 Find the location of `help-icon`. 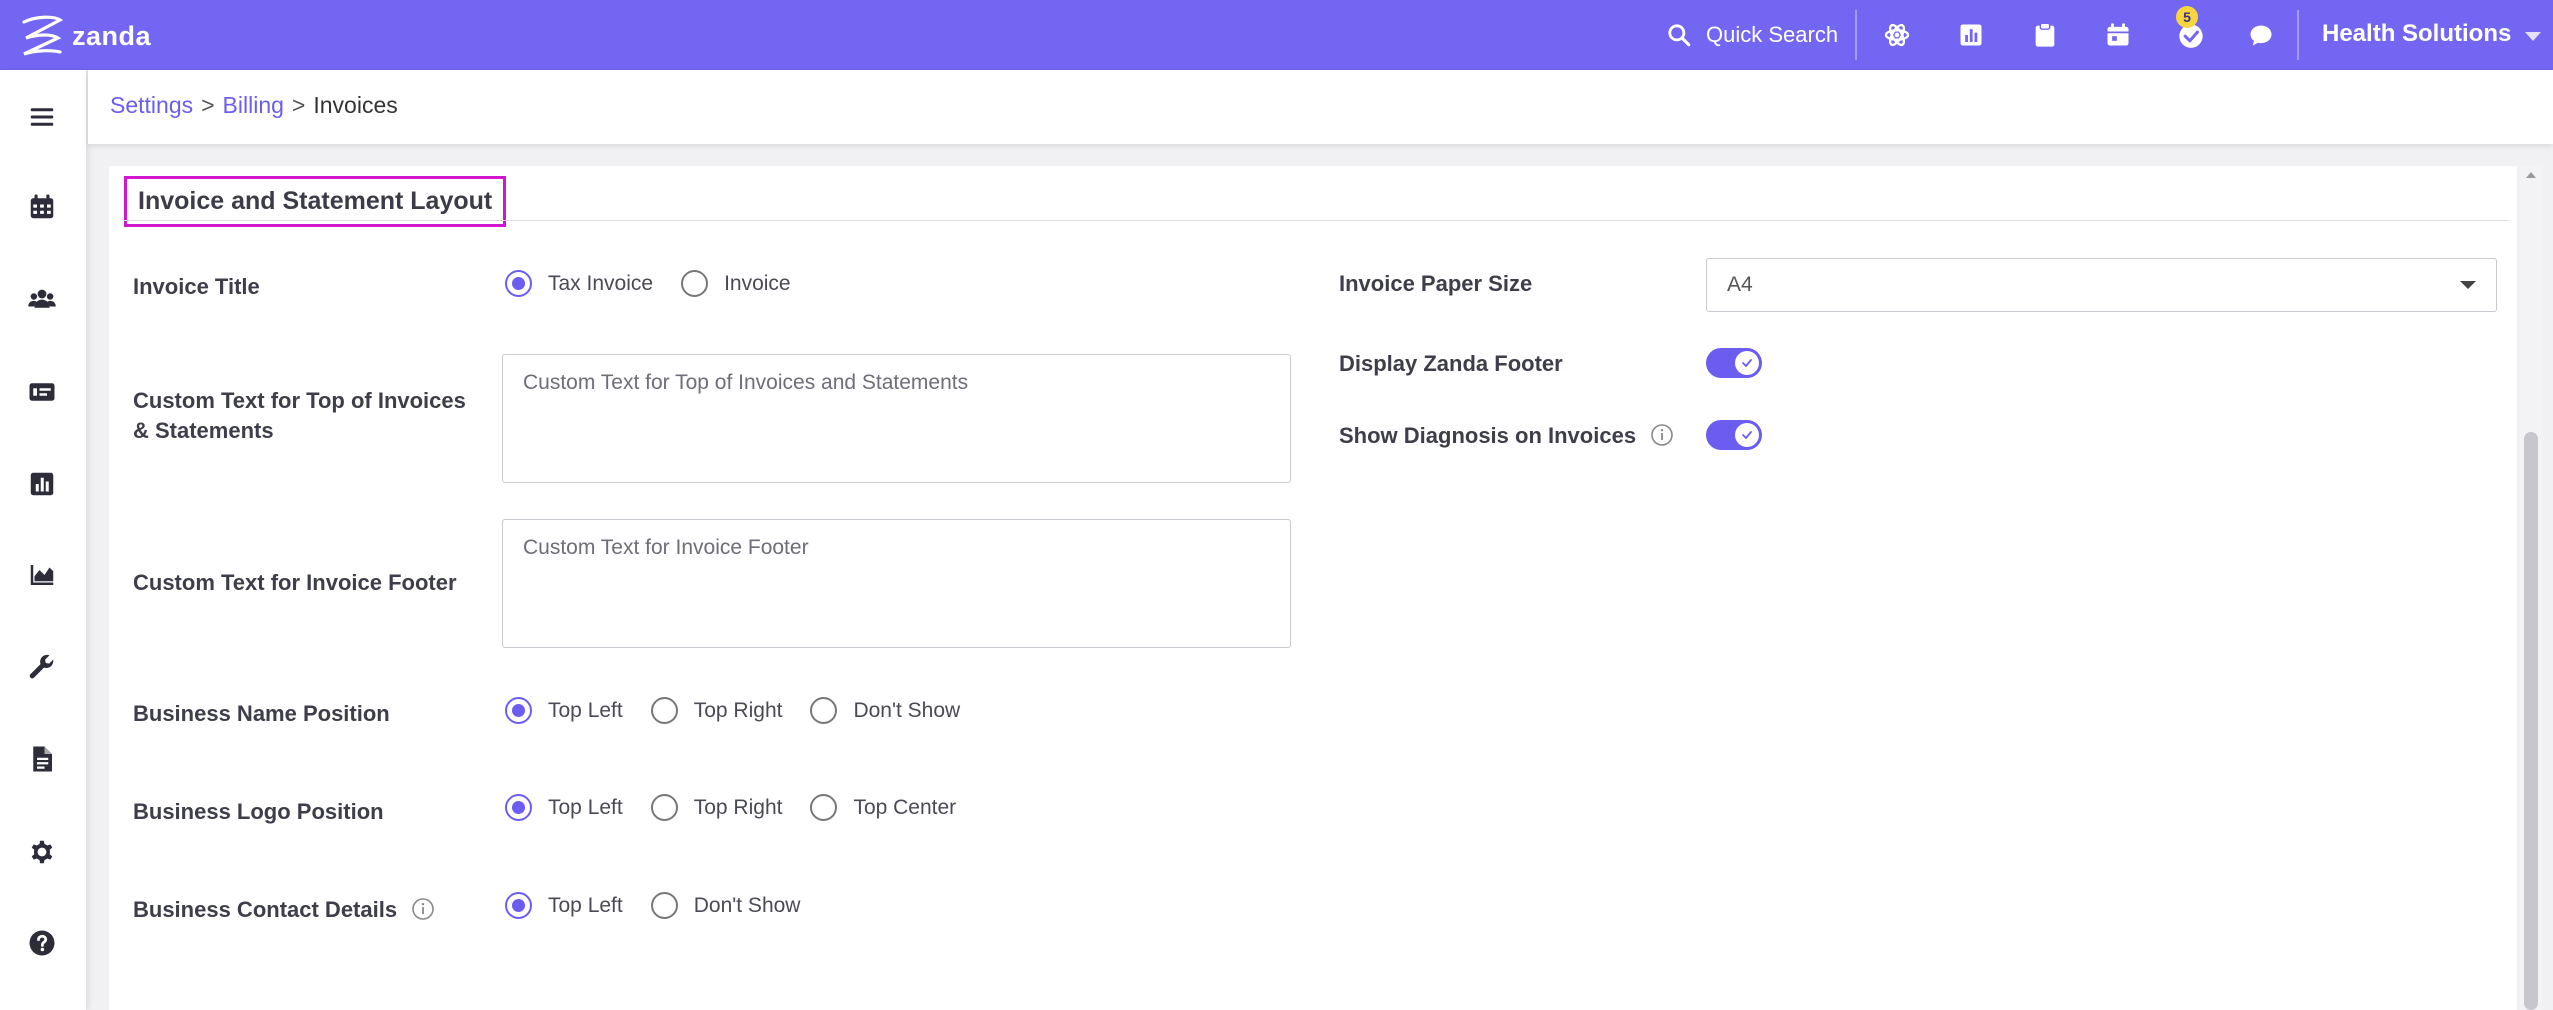

help-icon is located at coordinates (42, 943).